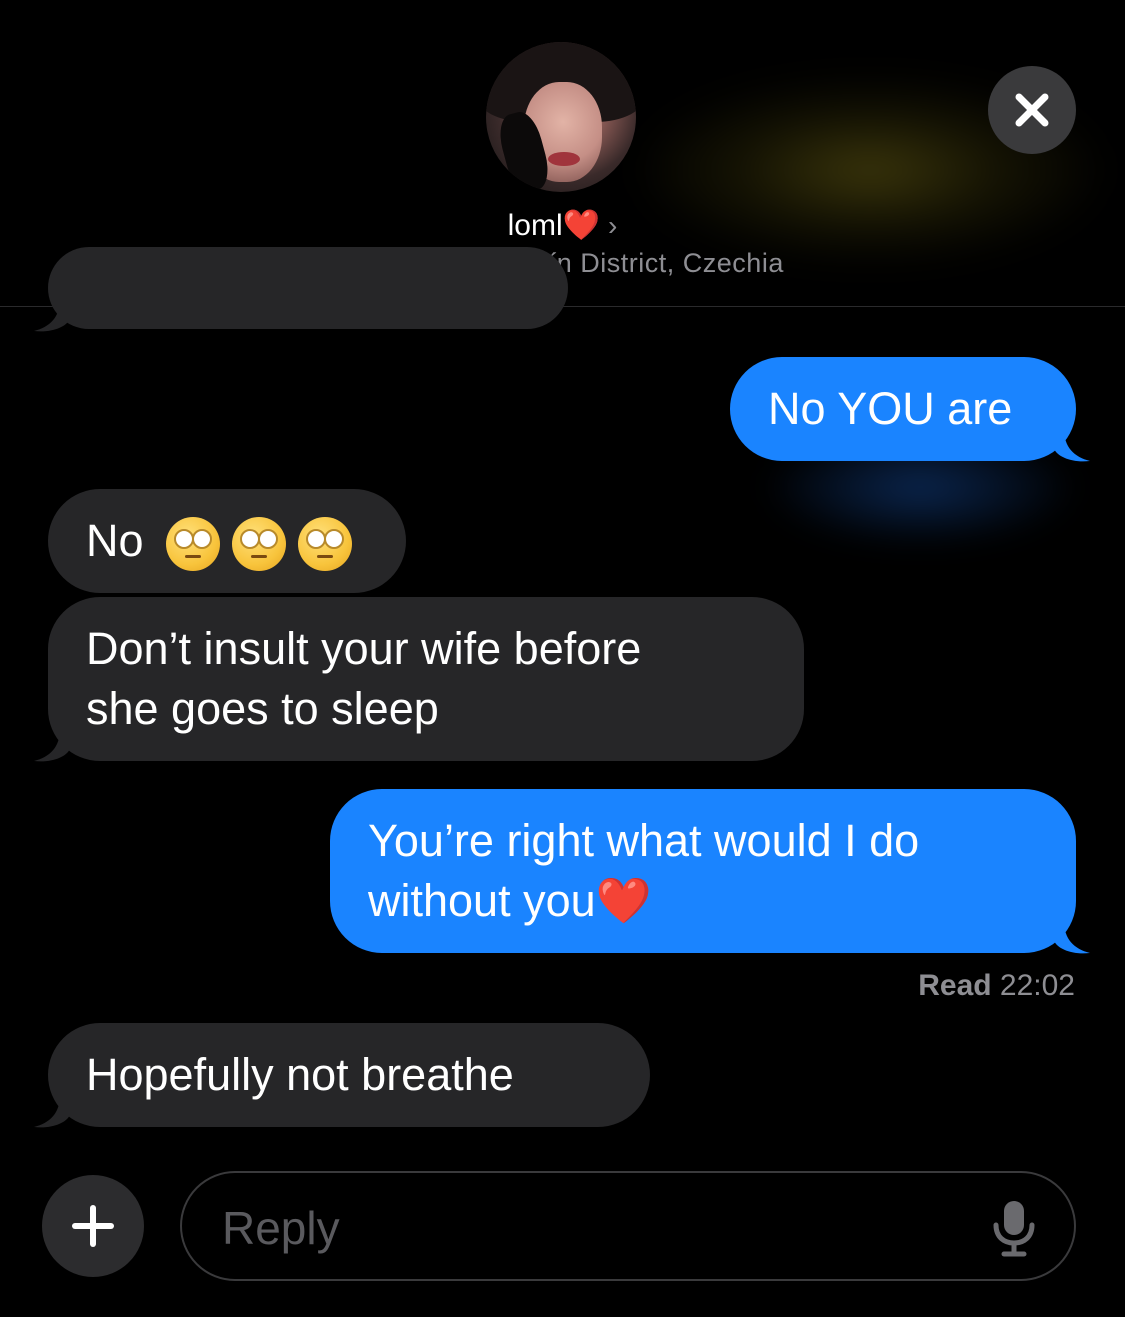  Describe the element at coordinates (1037, 985) in the screenshot. I see `read-time: 22:02` at that location.